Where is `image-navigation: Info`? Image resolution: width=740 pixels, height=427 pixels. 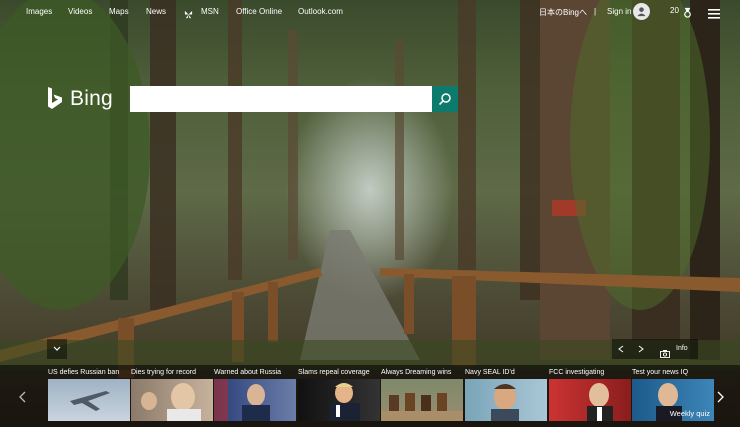
image-navigation: Info is located at coordinates (655, 349).